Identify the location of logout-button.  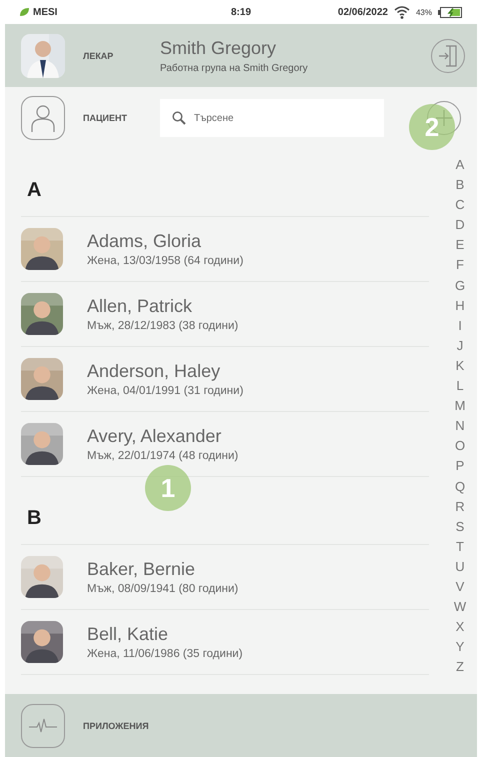
(448, 55).